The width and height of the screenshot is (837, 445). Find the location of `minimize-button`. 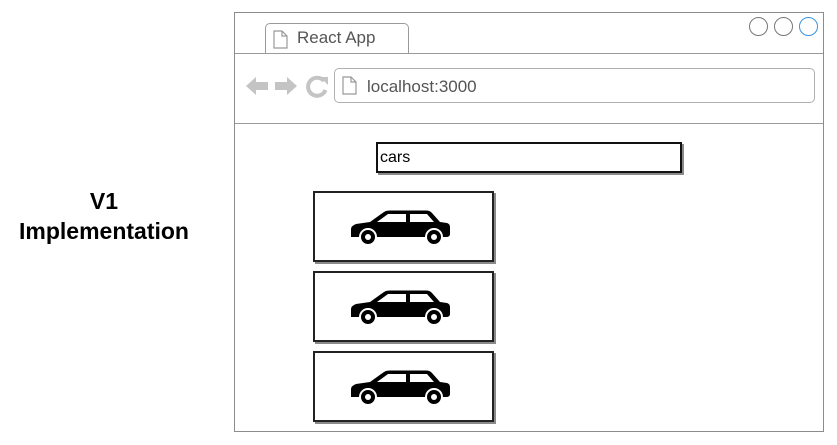

minimize-button is located at coordinates (758, 26).